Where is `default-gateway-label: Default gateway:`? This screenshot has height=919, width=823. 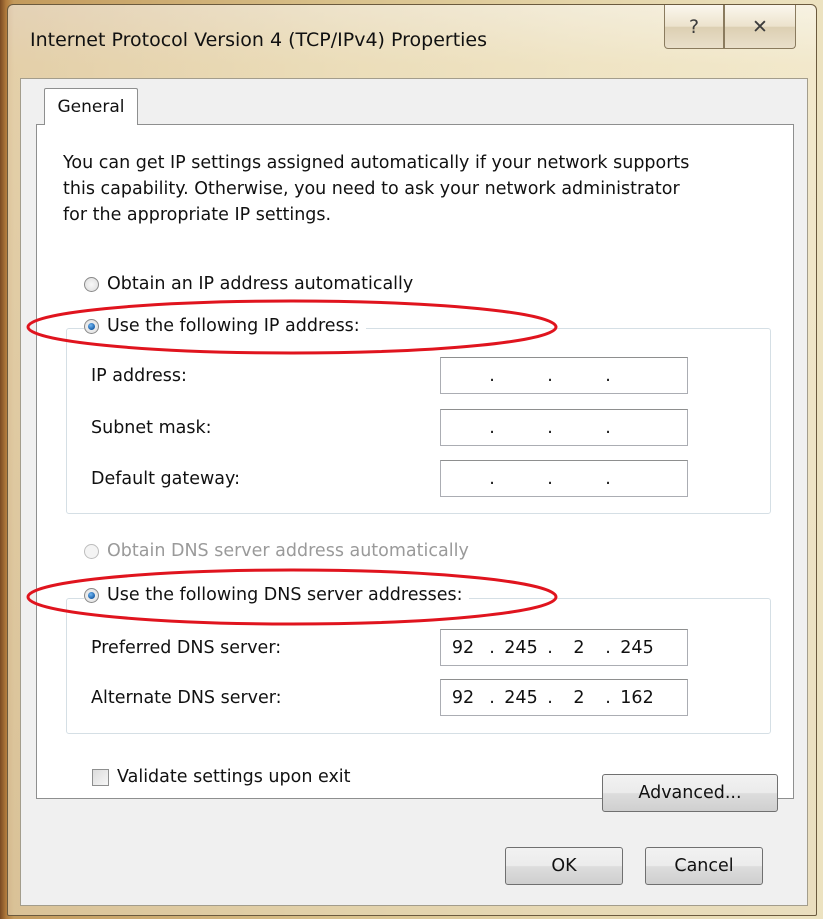 default-gateway-label: Default gateway: is located at coordinates (165, 479).